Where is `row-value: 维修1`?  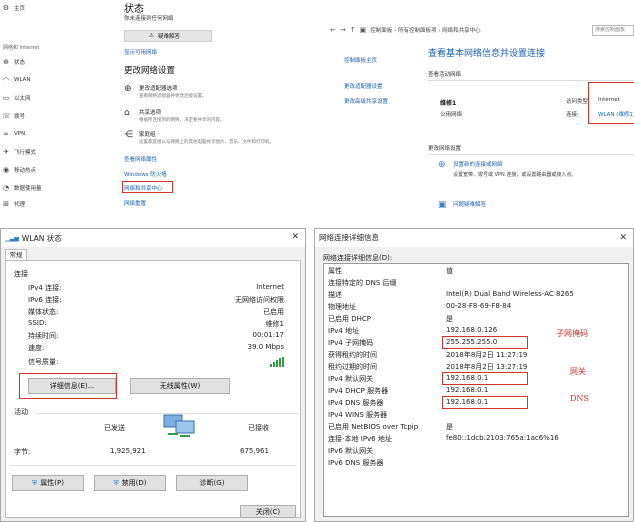 row-value: 维修1 is located at coordinates (274, 324).